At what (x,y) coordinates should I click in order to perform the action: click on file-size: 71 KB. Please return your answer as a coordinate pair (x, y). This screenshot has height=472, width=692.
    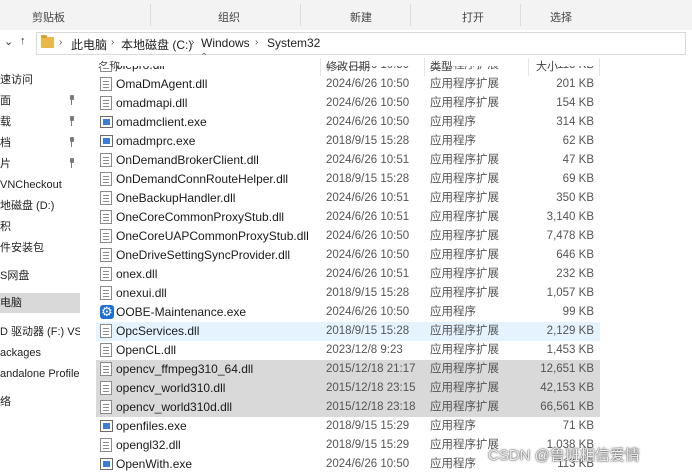
    Looking at the image, I should click on (578, 426).